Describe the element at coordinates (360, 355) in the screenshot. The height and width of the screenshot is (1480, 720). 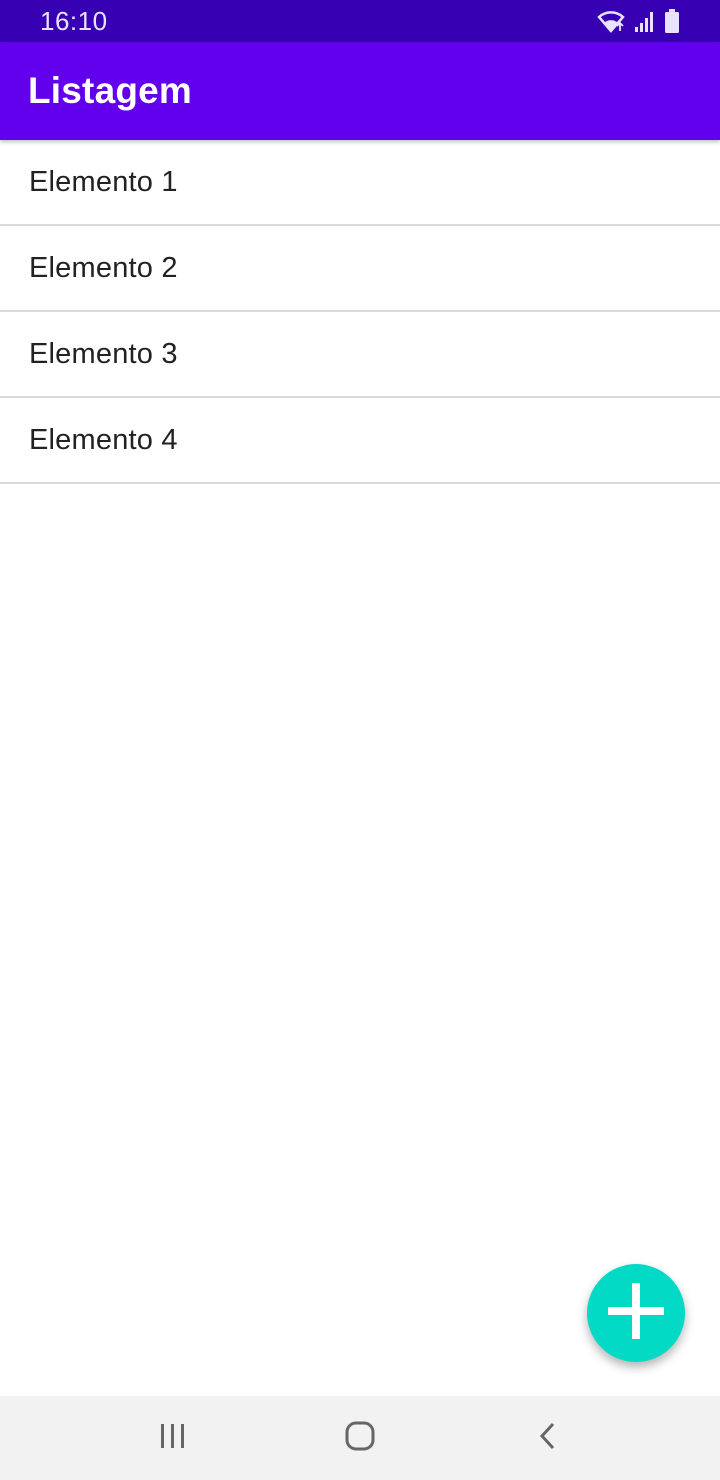
I see `list-item: Elemento 3` at that location.